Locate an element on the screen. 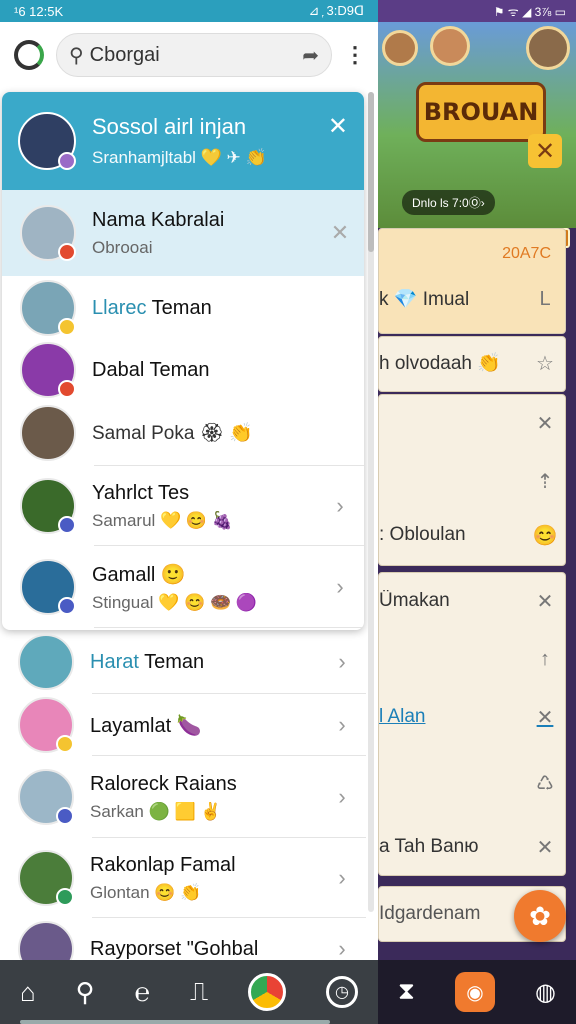 The width and height of the screenshot is (576, 1024). contact-name: Rayporset "Gohbal is located at coordinates (203, 949).